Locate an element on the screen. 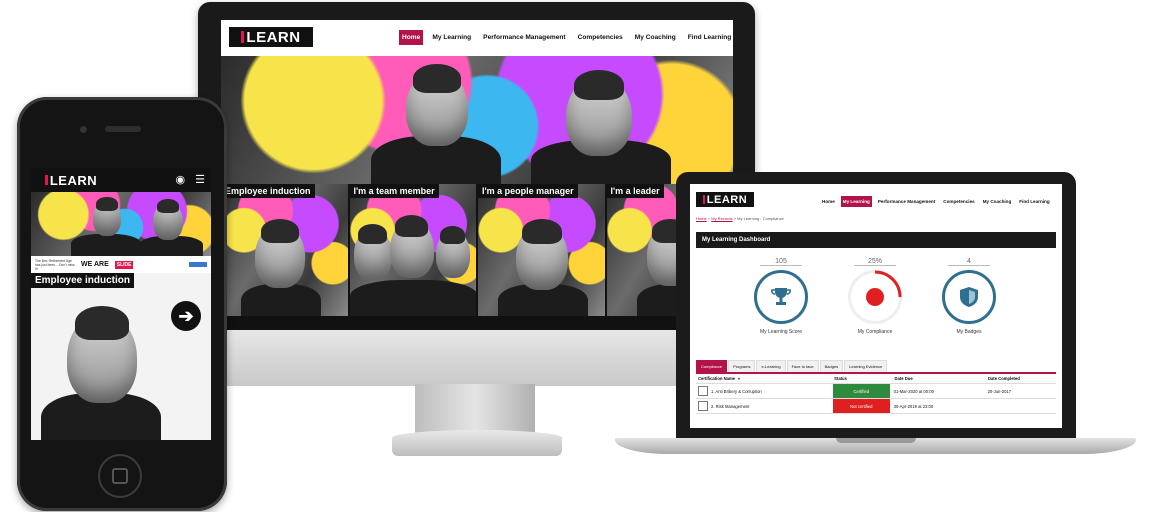  phone-home-button is located at coordinates (120, 476).